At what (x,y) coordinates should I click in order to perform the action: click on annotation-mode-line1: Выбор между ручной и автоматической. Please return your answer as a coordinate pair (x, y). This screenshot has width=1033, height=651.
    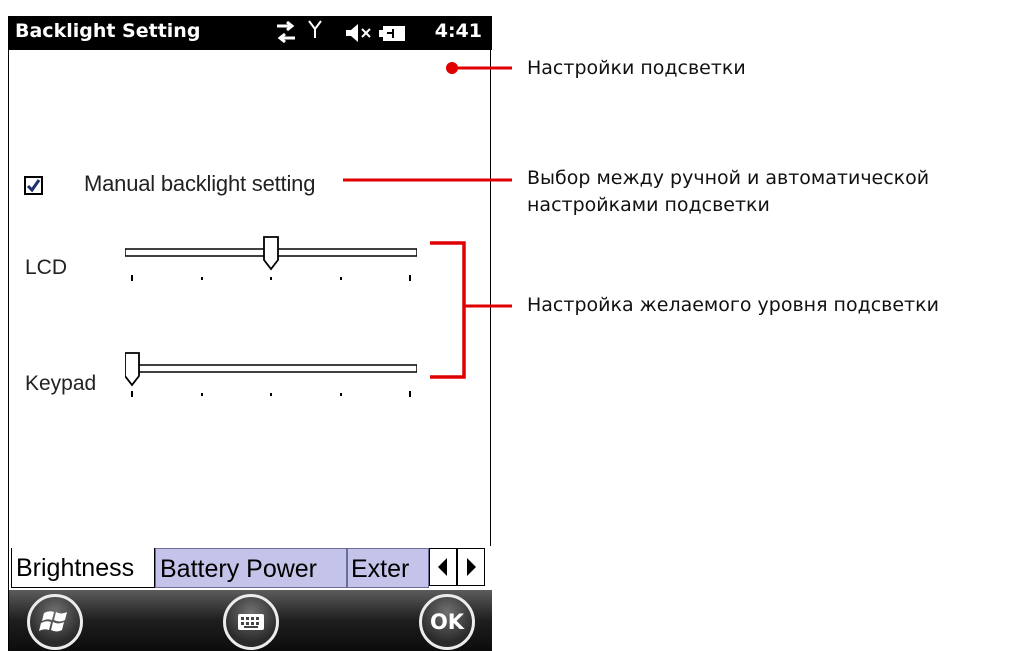
    Looking at the image, I should click on (728, 178).